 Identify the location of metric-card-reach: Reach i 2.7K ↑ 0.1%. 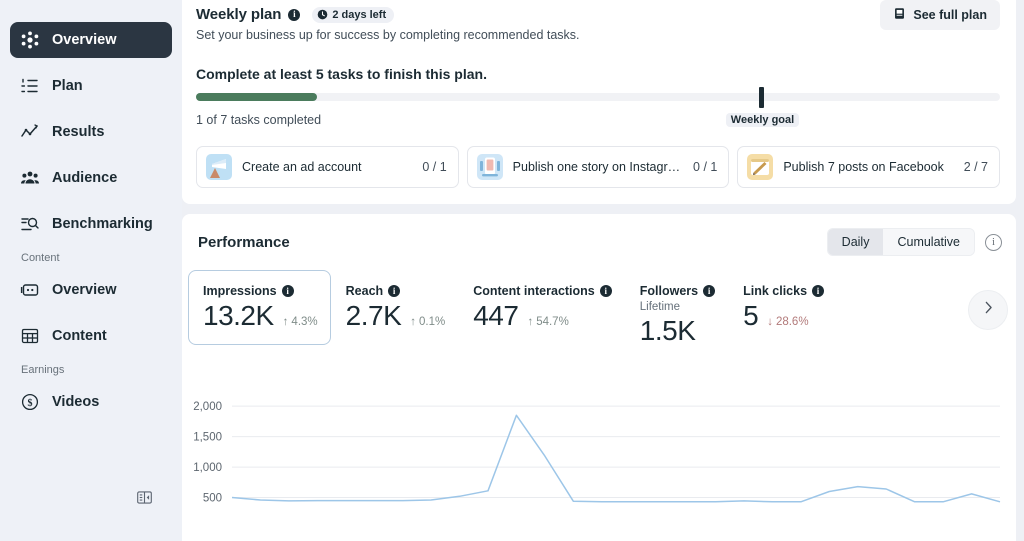
(395, 307).